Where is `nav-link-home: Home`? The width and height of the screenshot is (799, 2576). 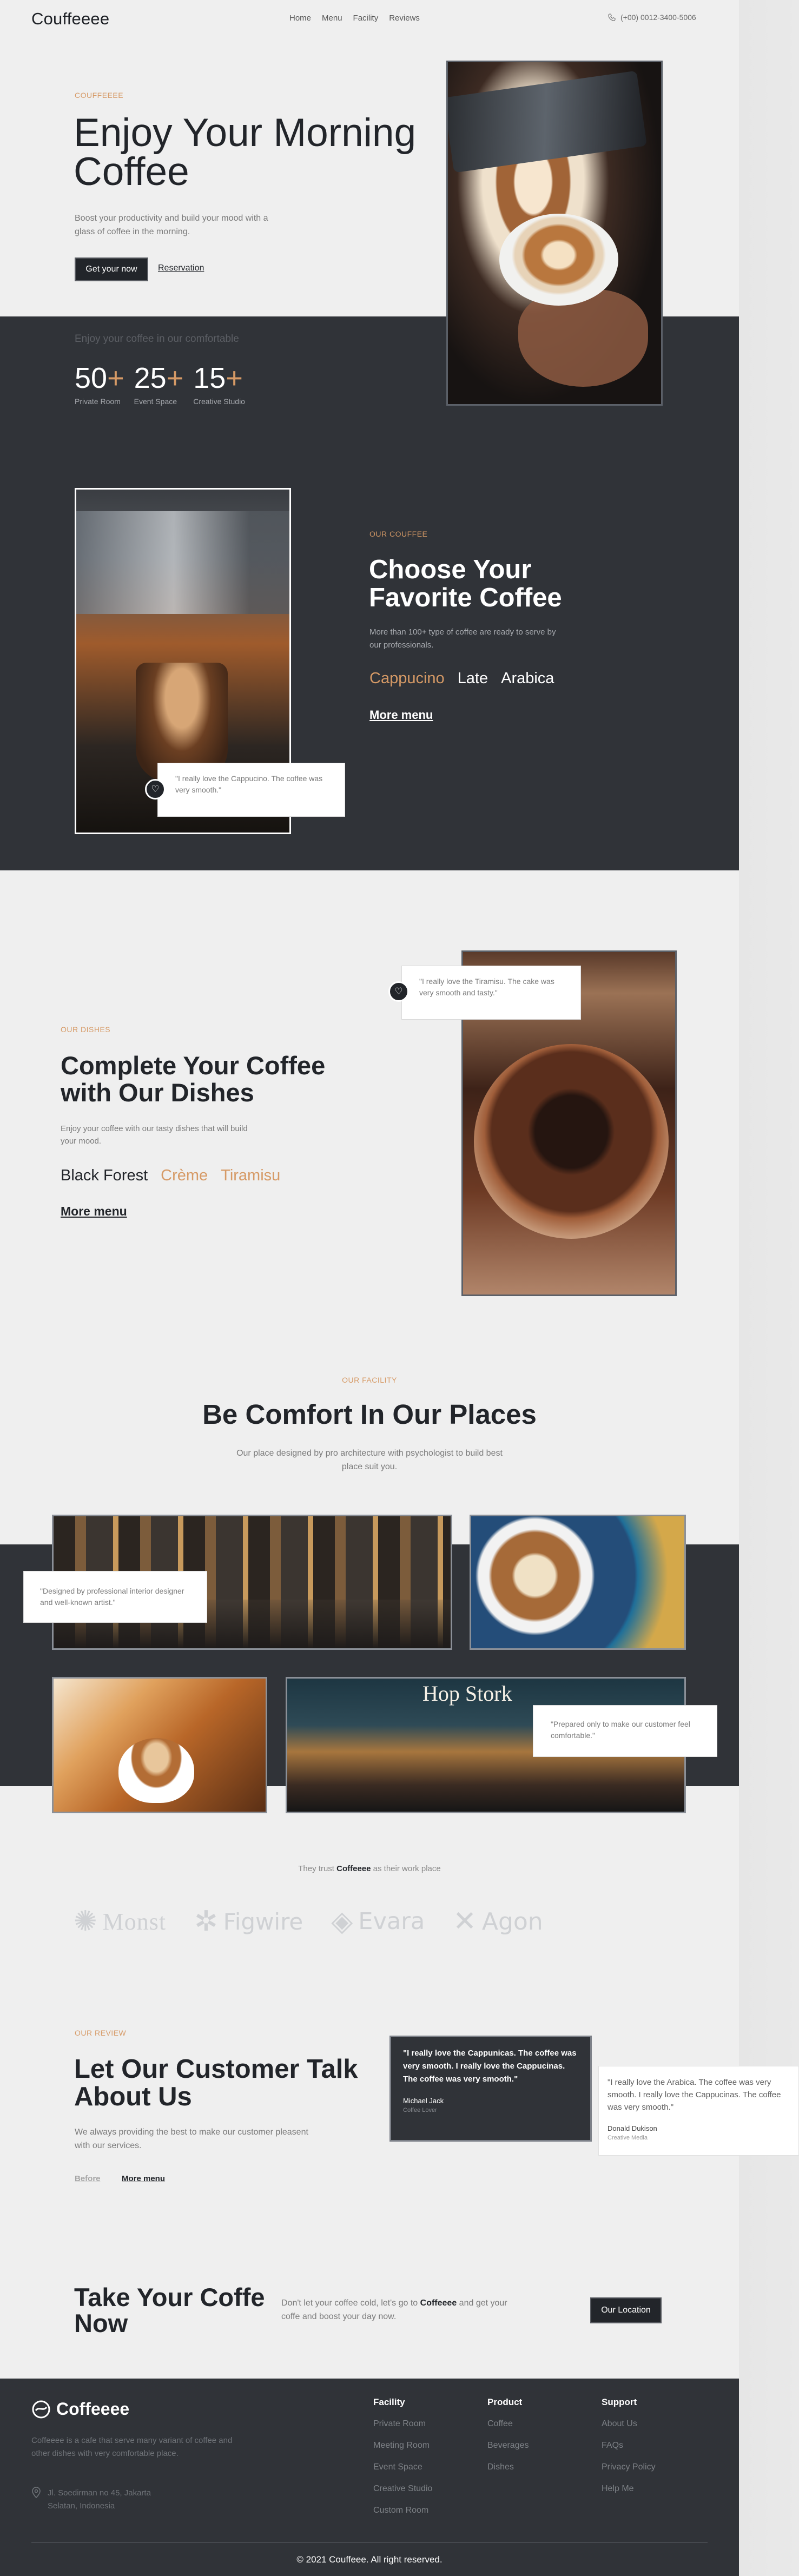
nav-link-home: Home is located at coordinates (300, 18).